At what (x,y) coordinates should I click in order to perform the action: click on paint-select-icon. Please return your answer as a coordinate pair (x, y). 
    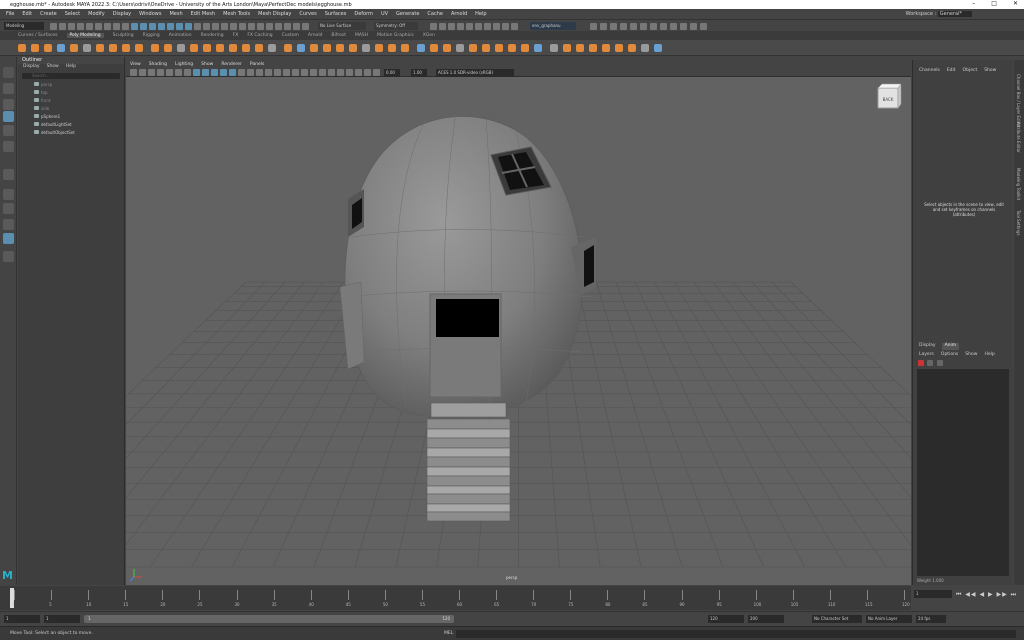
    Looking at the image, I should click on (8, 104).